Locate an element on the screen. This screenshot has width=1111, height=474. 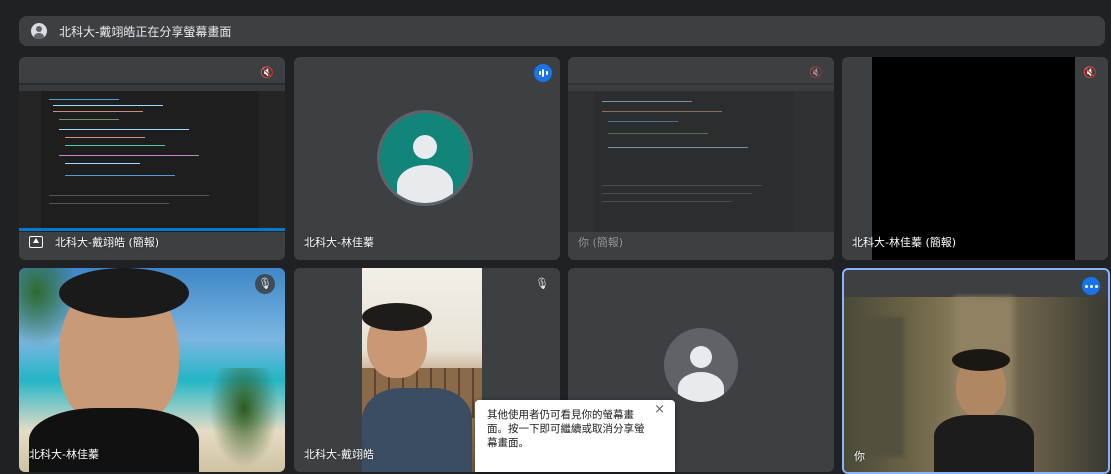
participant-tile-2: 北科大-林佳蓁 is located at coordinates (427, 158).